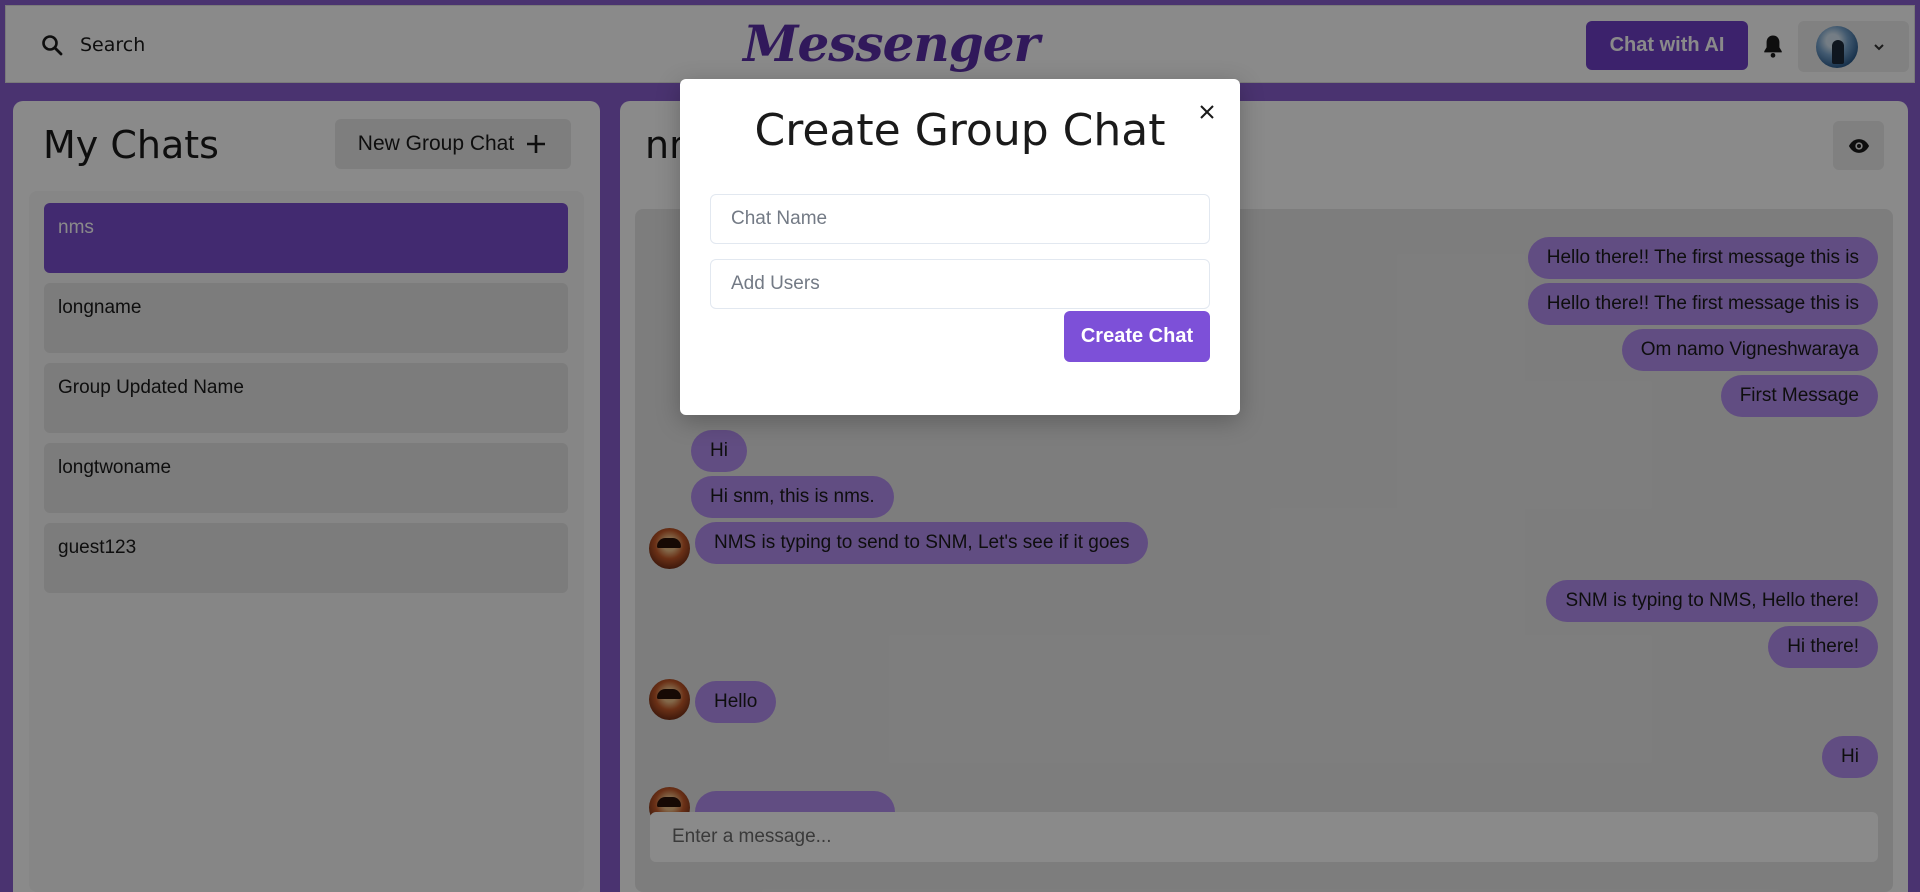 The image size is (1920, 892). Describe the element at coordinates (1137, 336) in the screenshot. I see `create-chat-button: Create Chat` at that location.